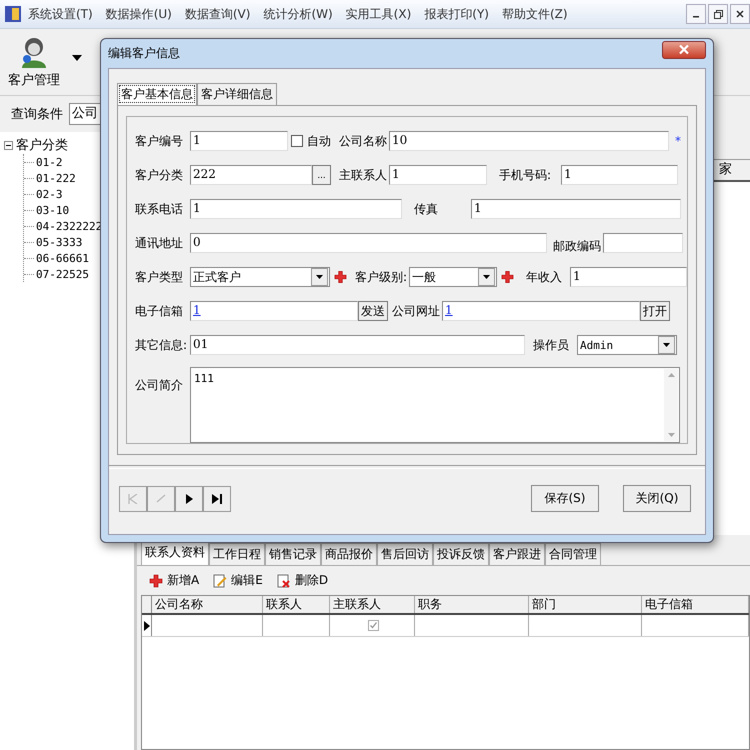 This screenshot has width=750, height=750. What do you see at coordinates (363, 141) in the screenshot?
I see `field-label: 公司名称` at bounding box center [363, 141].